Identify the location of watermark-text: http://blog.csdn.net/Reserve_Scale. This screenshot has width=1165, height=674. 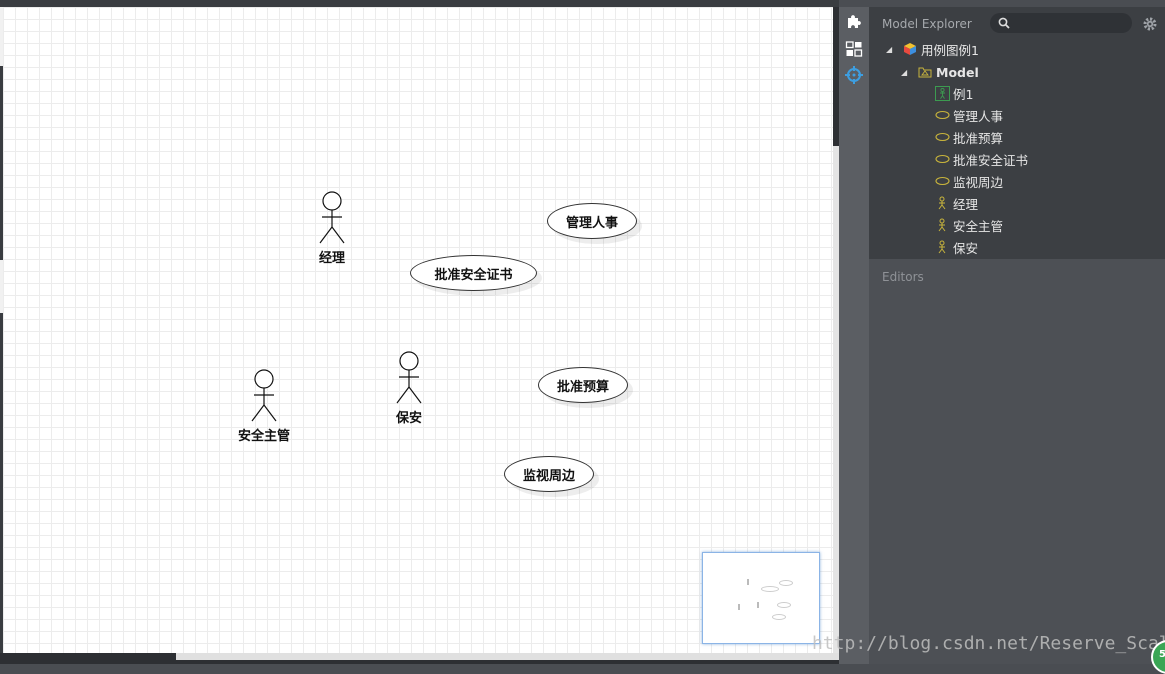
(988, 643).